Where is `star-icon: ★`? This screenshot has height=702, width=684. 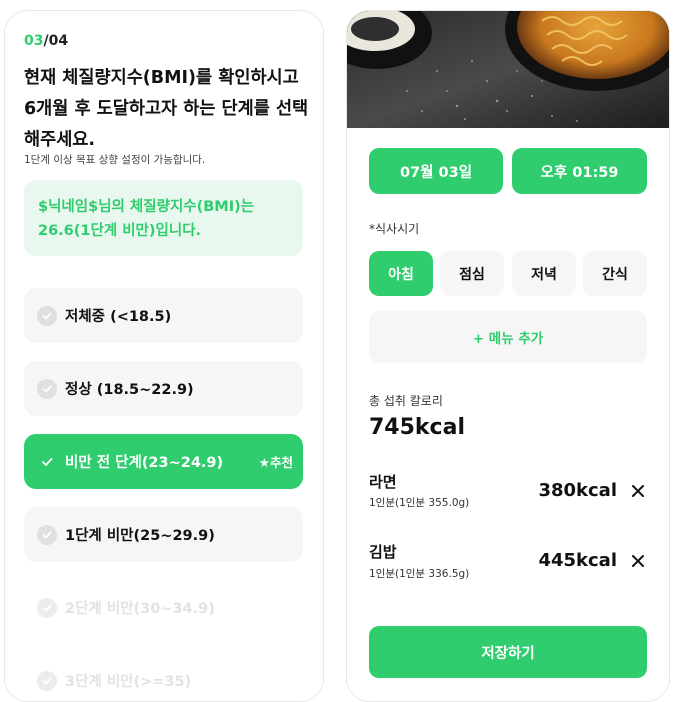 star-icon: ★ is located at coordinates (264, 462).